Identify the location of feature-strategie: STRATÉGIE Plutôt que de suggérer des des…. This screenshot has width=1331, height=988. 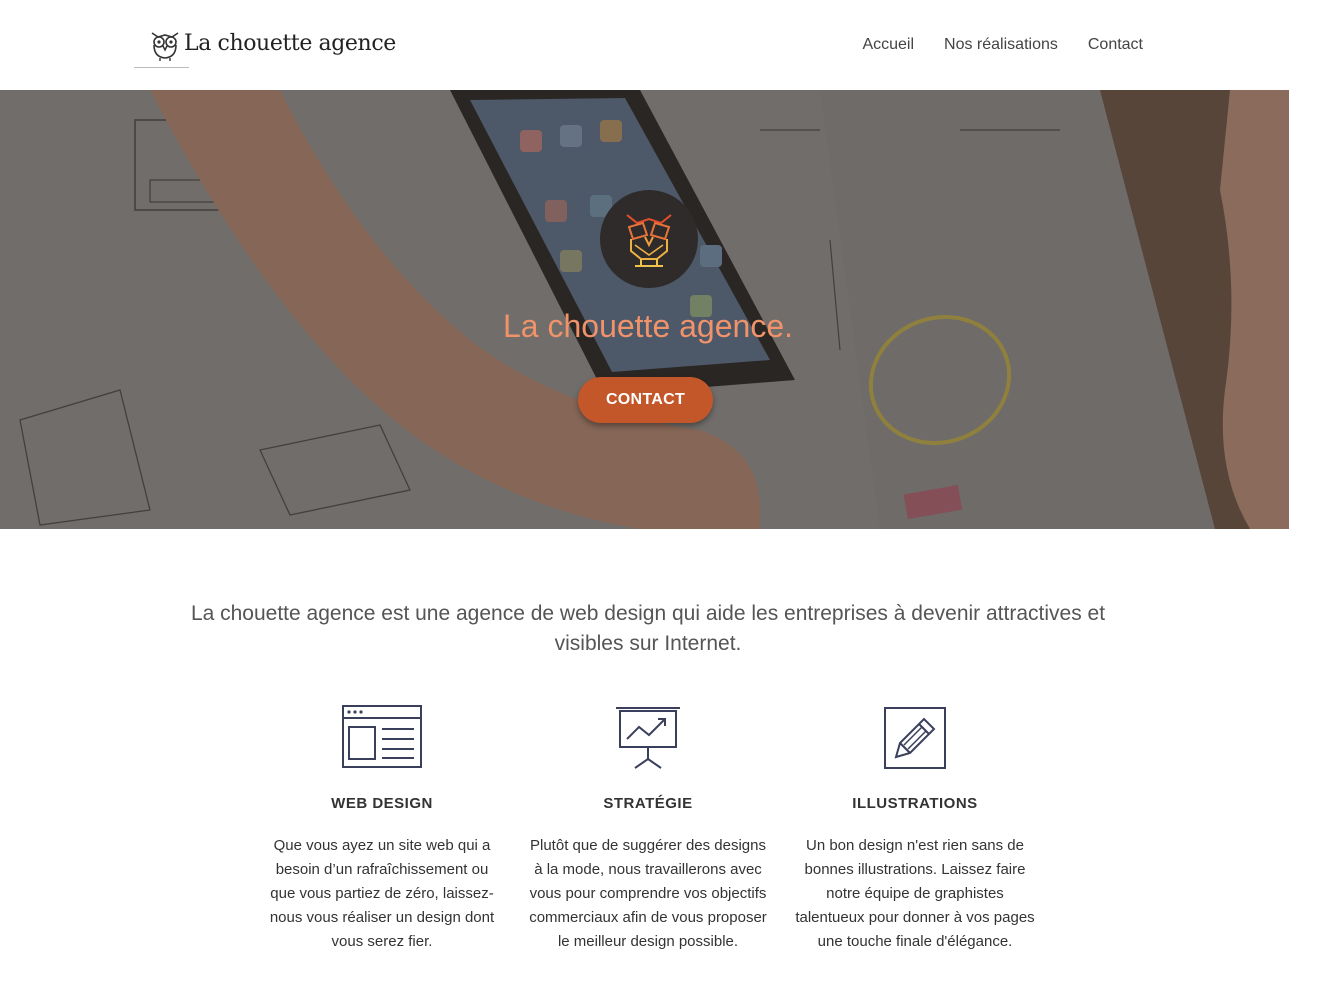
(648, 829).